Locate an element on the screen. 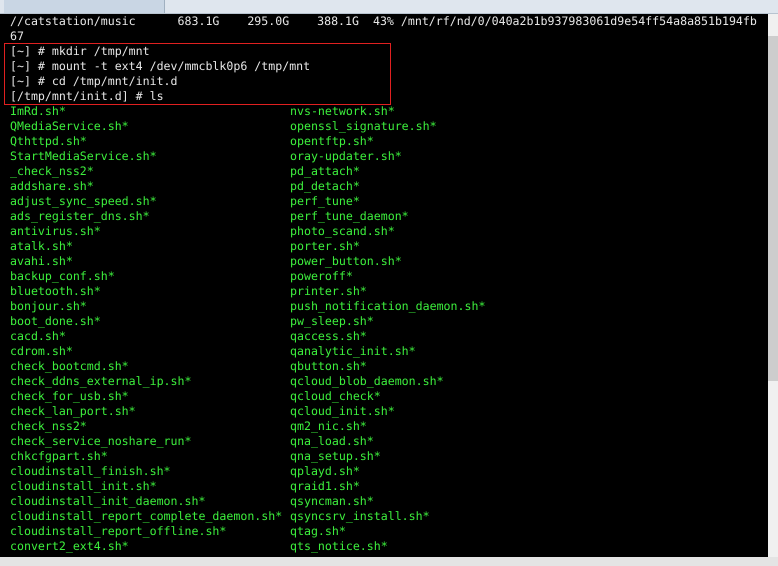 Image resolution: width=778 pixels, height=566 pixels. file-name: opentftp.sh* is located at coordinates (332, 141).